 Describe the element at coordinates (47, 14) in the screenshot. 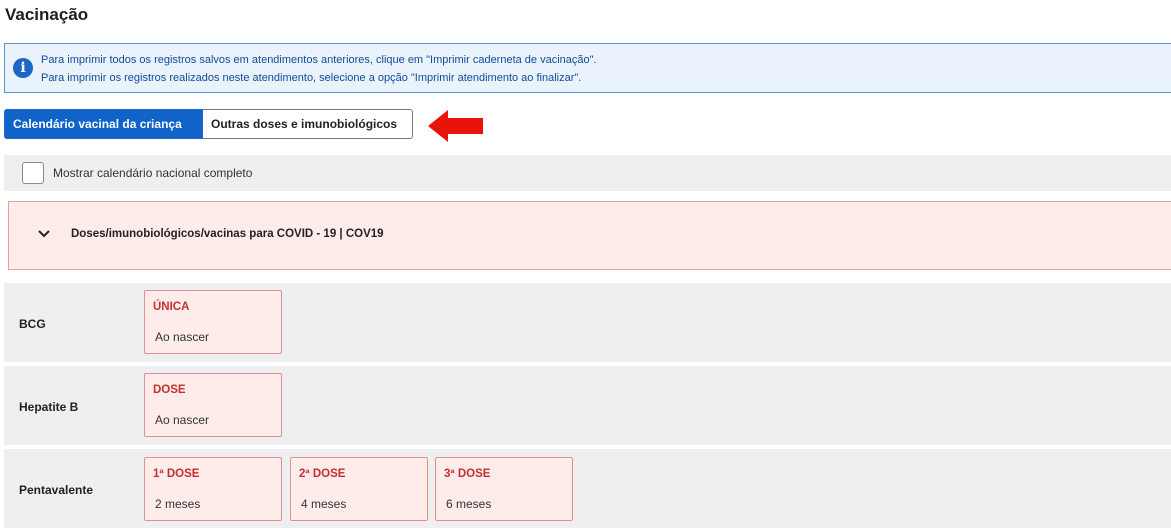

I see `page-title: Vacinação` at that location.